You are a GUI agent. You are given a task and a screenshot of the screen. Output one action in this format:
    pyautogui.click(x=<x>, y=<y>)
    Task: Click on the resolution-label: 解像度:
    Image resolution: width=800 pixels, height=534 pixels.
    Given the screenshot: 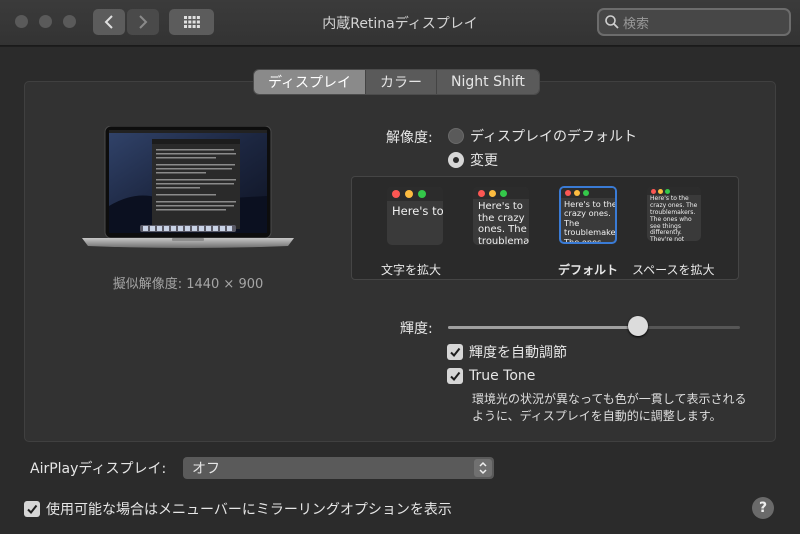 What is the action you would take?
    pyautogui.click(x=409, y=138)
    